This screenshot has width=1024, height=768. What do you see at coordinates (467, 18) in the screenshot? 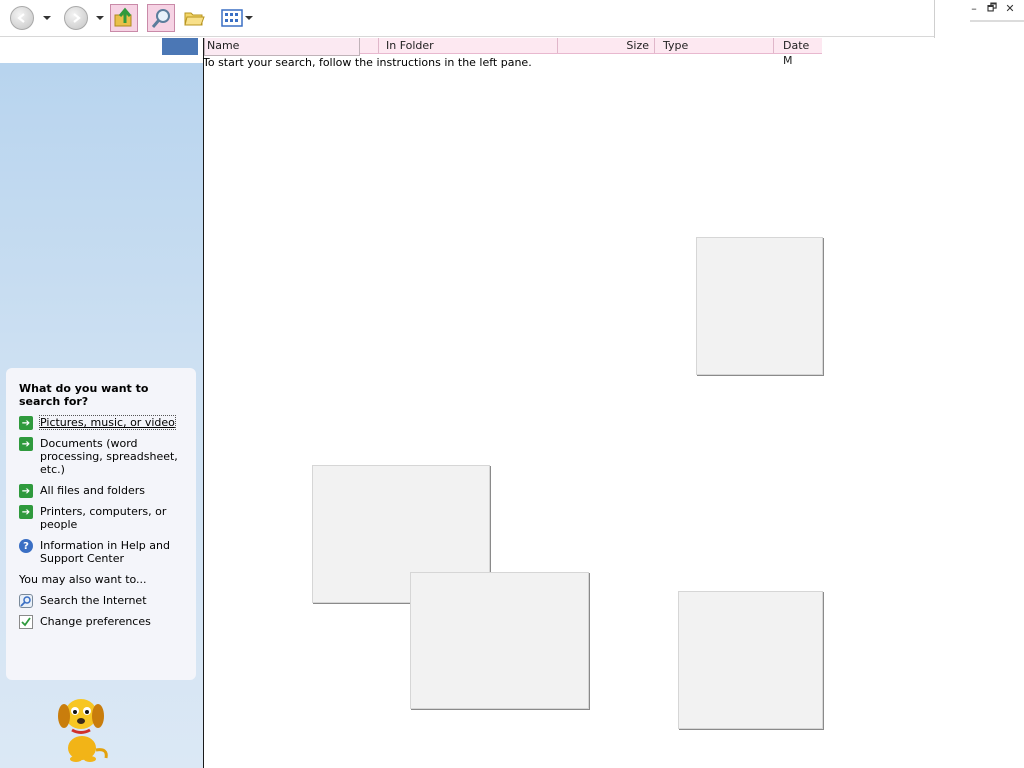
I see `toolbar` at bounding box center [467, 18].